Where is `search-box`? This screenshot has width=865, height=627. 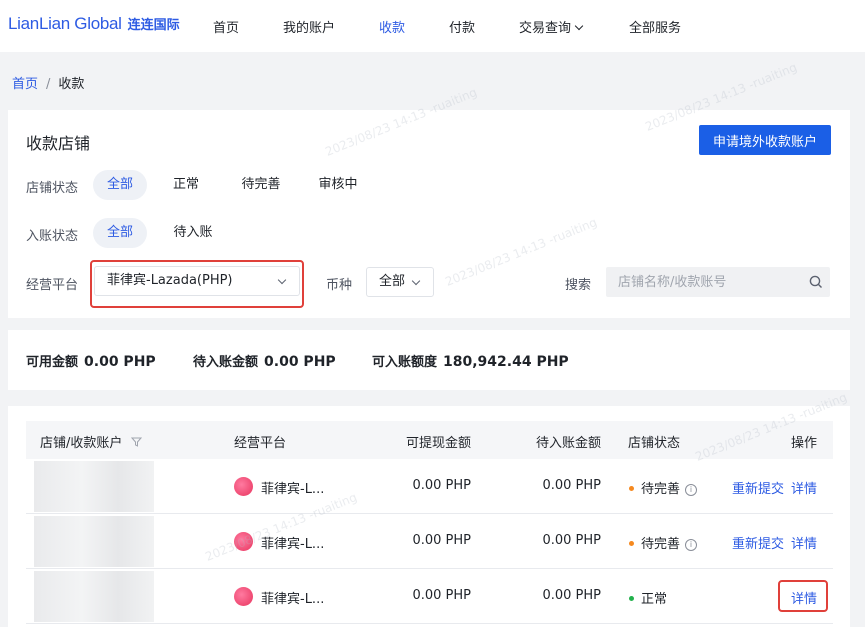 search-box is located at coordinates (718, 282).